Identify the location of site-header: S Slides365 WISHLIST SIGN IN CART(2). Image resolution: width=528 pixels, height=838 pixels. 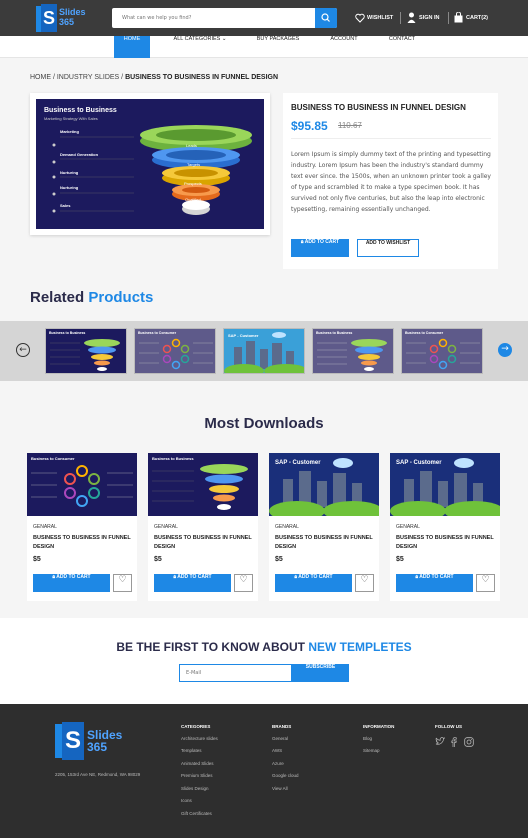
(264, 18).